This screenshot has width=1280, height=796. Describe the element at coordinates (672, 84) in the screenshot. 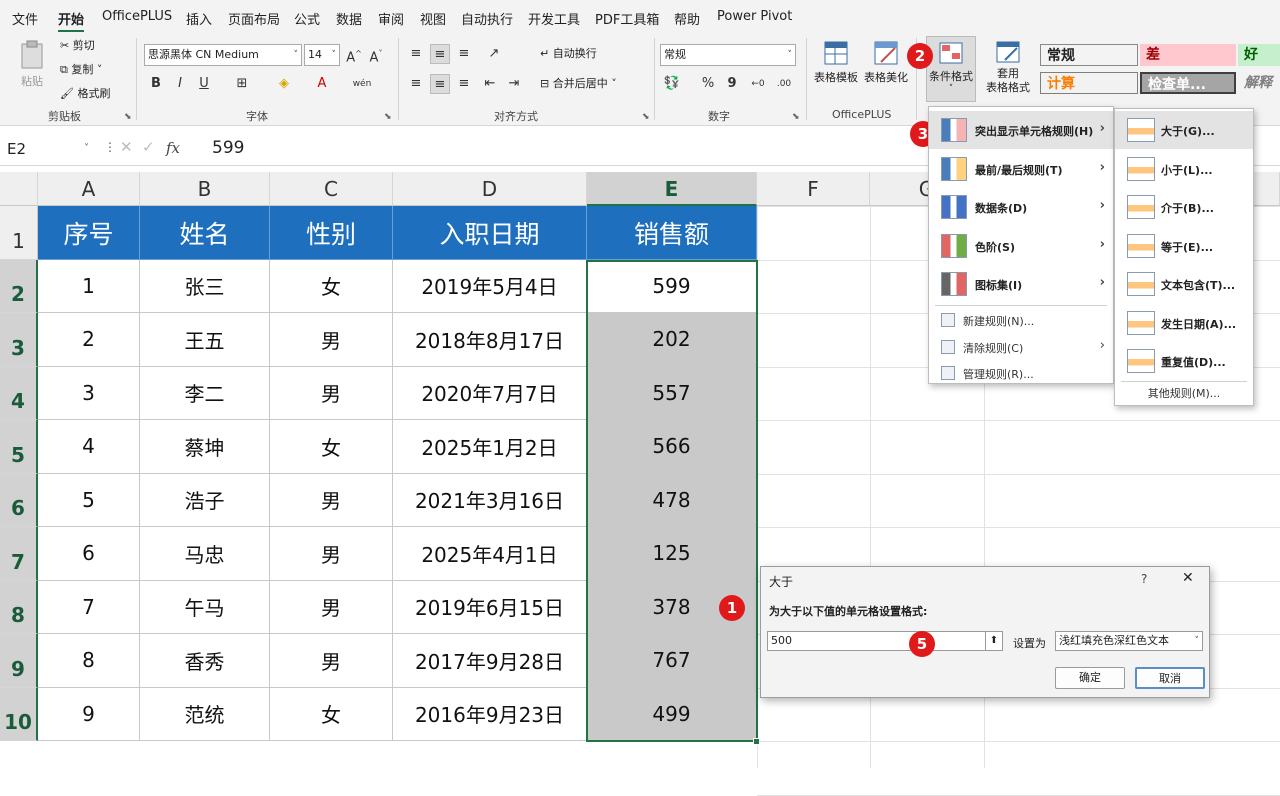

I see `currency-icon: 💱` at that location.